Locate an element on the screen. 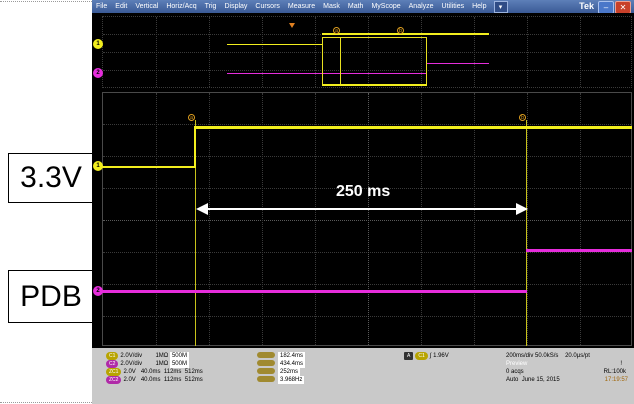  menu-trig: Trig is located at coordinates (211, 6).